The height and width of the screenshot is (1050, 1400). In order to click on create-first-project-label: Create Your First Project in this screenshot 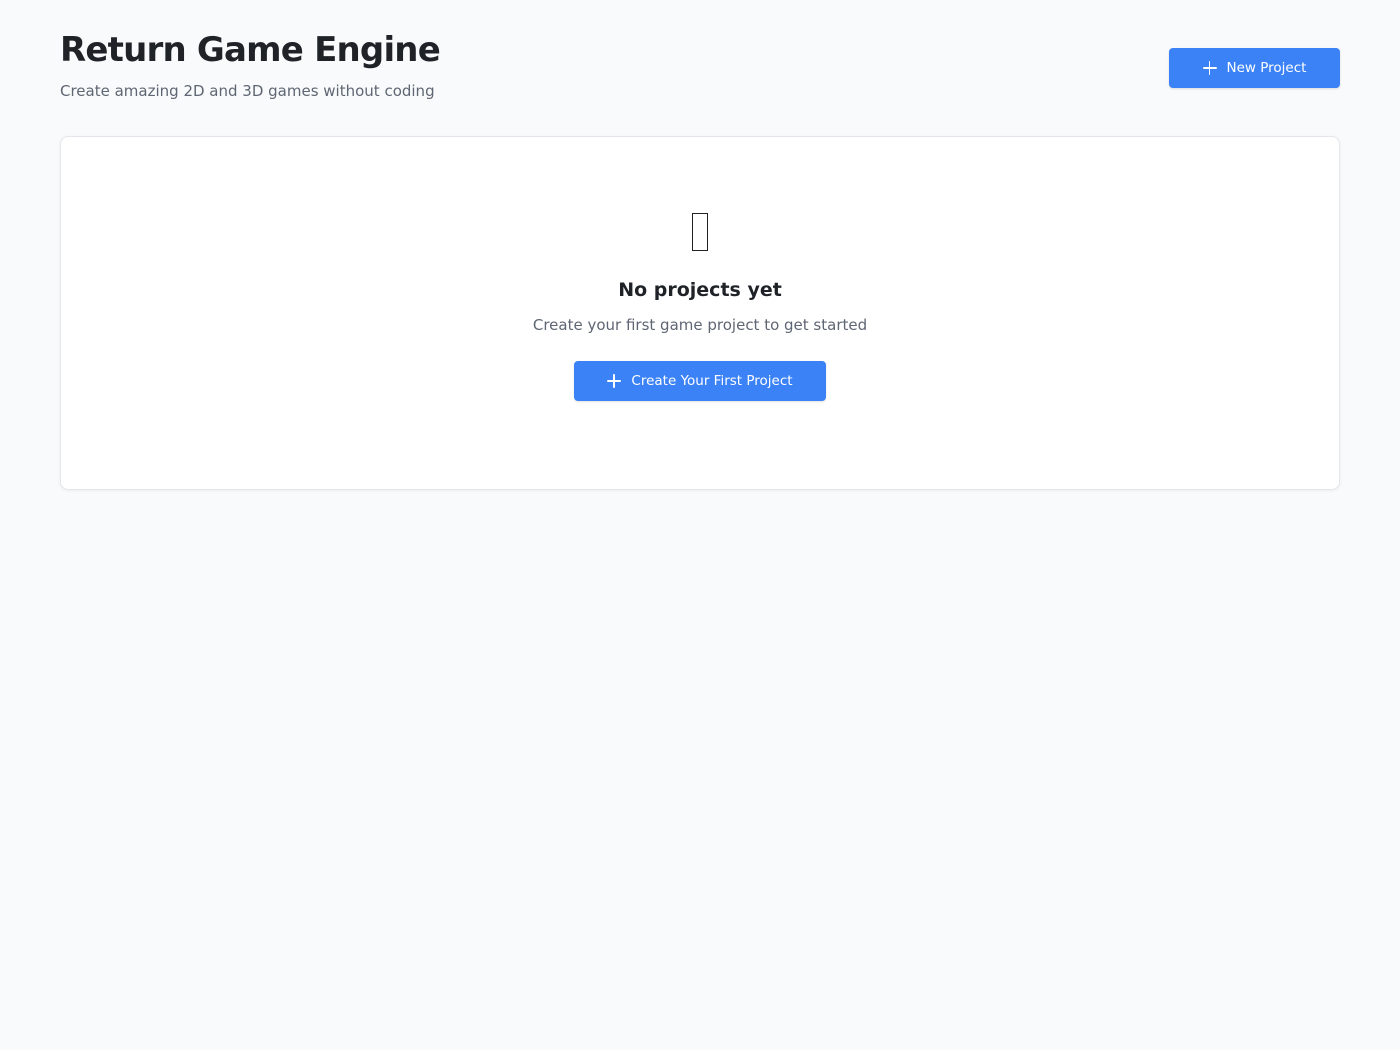, I will do `click(712, 381)`.